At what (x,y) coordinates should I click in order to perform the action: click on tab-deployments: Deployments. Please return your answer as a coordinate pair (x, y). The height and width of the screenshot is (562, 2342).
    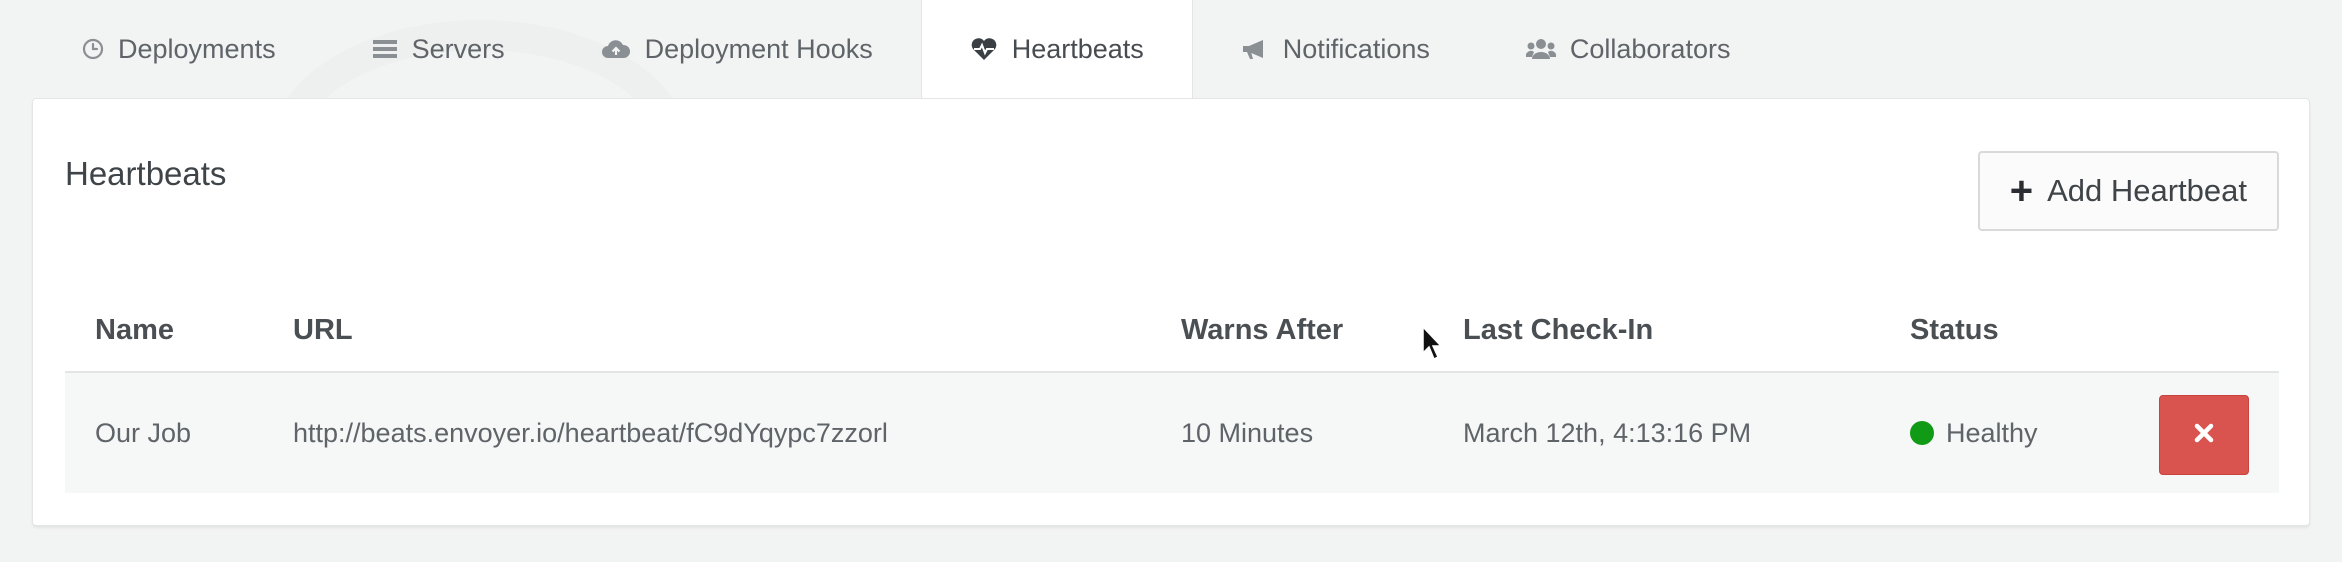
    Looking at the image, I should click on (178, 49).